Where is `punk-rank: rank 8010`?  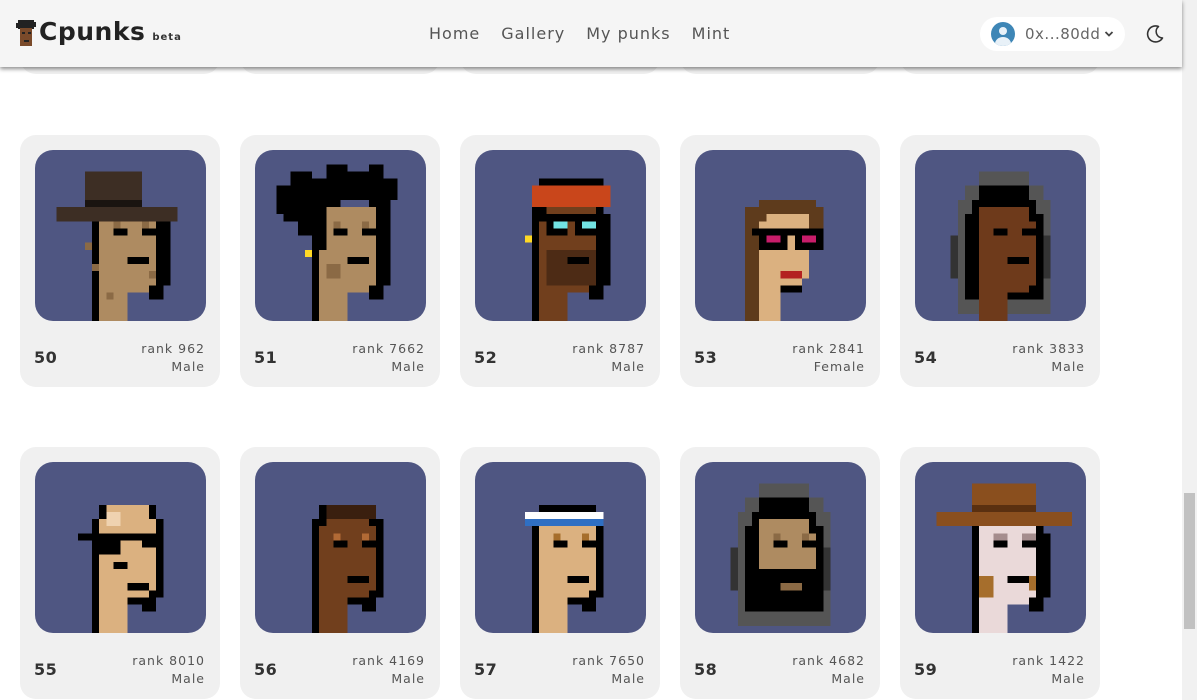 punk-rank: rank 8010 is located at coordinates (168, 660).